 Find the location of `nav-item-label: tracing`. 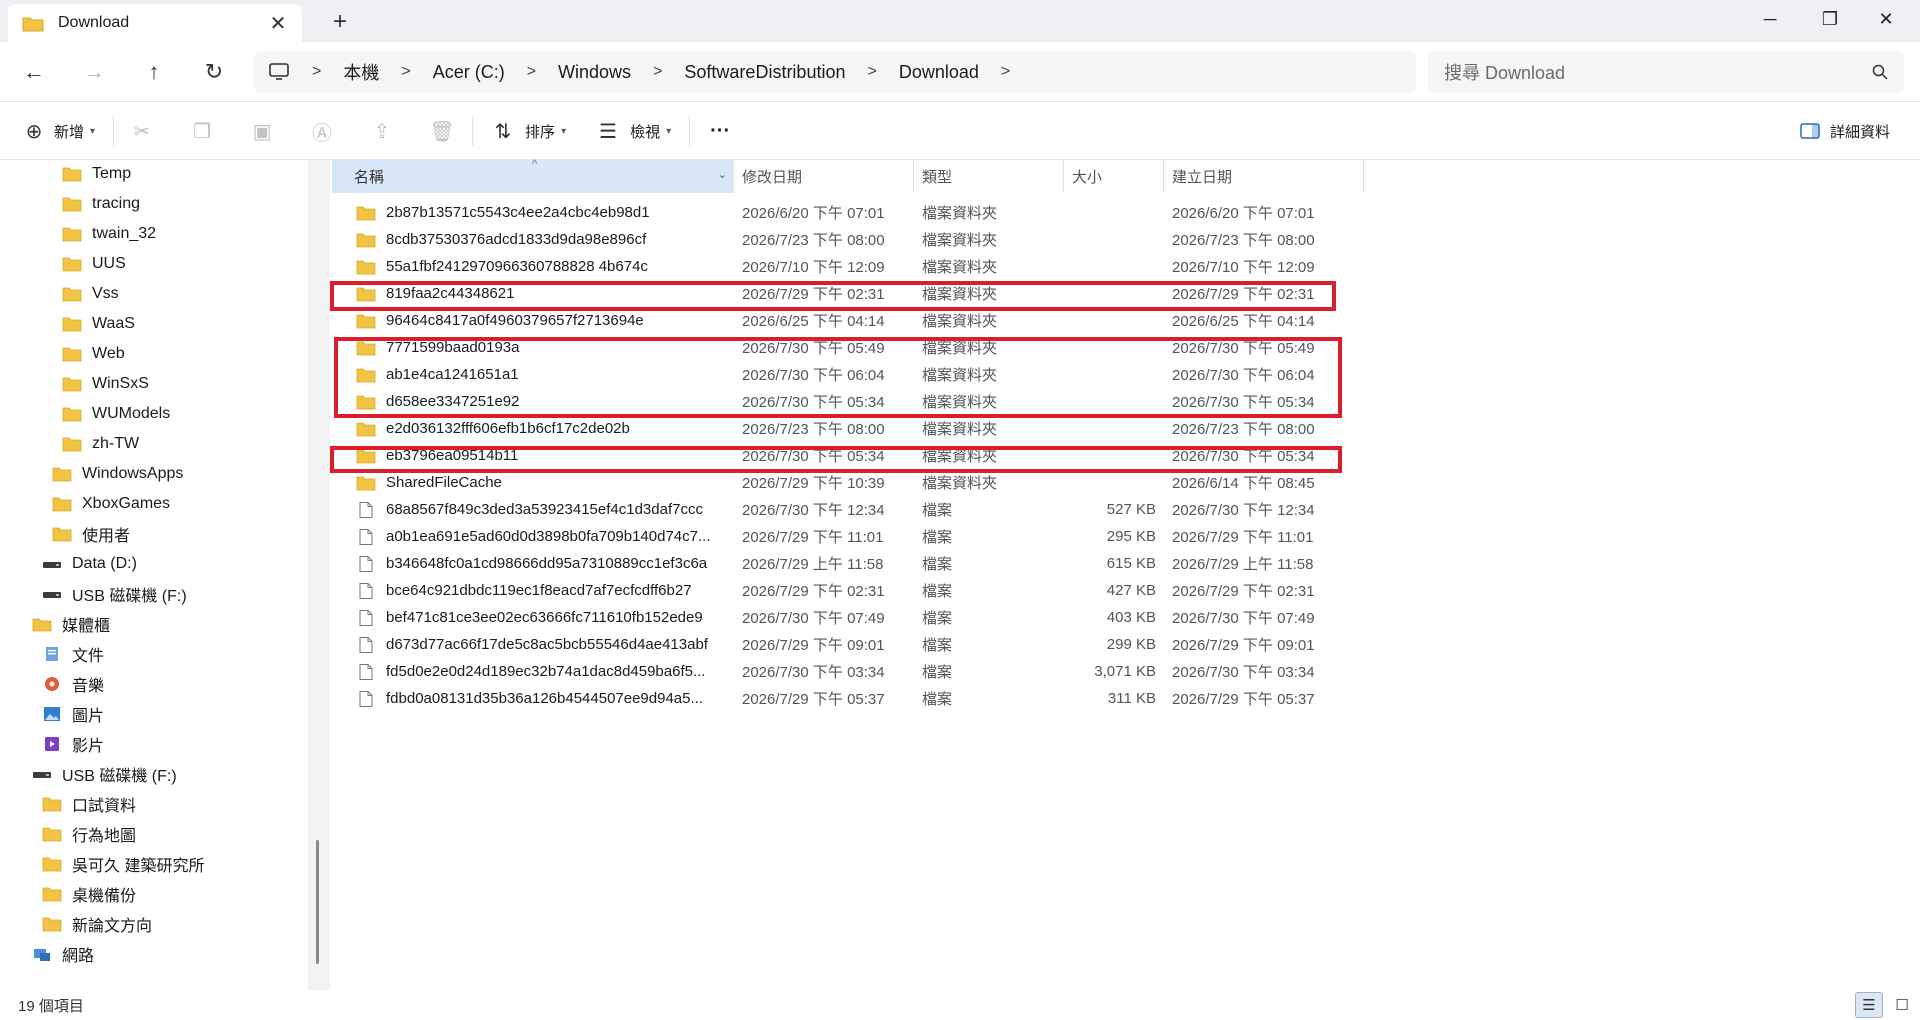

nav-item-label: tracing is located at coordinates (116, 203).